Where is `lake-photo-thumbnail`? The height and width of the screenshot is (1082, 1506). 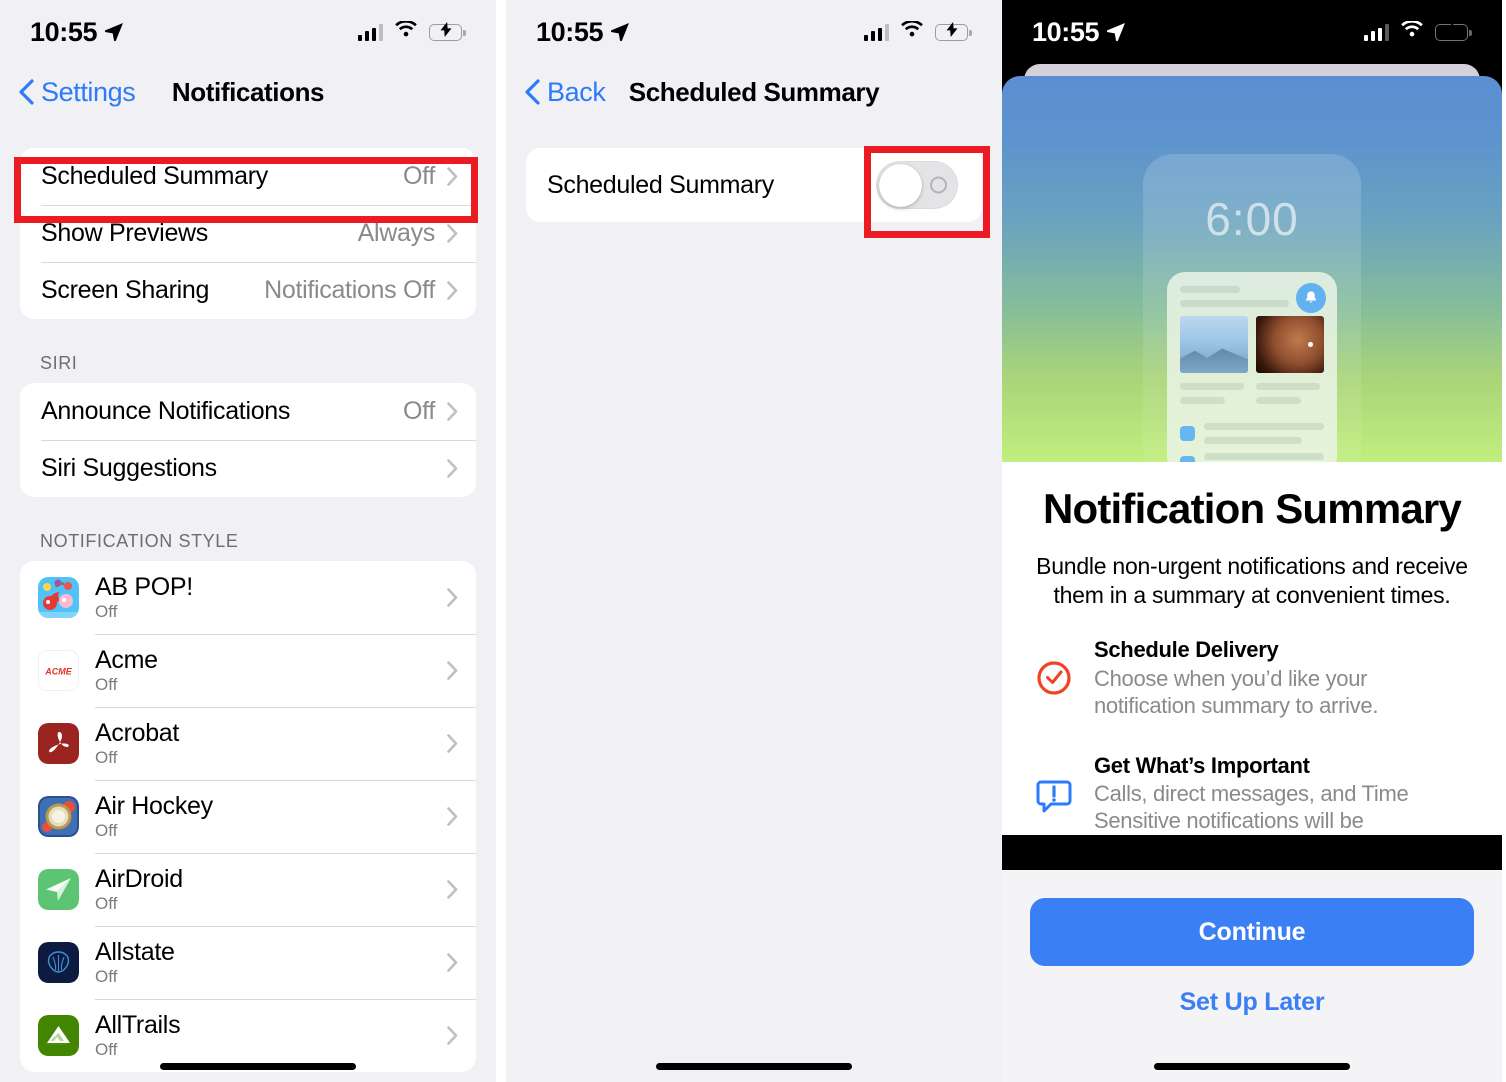 lake-photo-thumbnail is located at coordinates (1214, 344).